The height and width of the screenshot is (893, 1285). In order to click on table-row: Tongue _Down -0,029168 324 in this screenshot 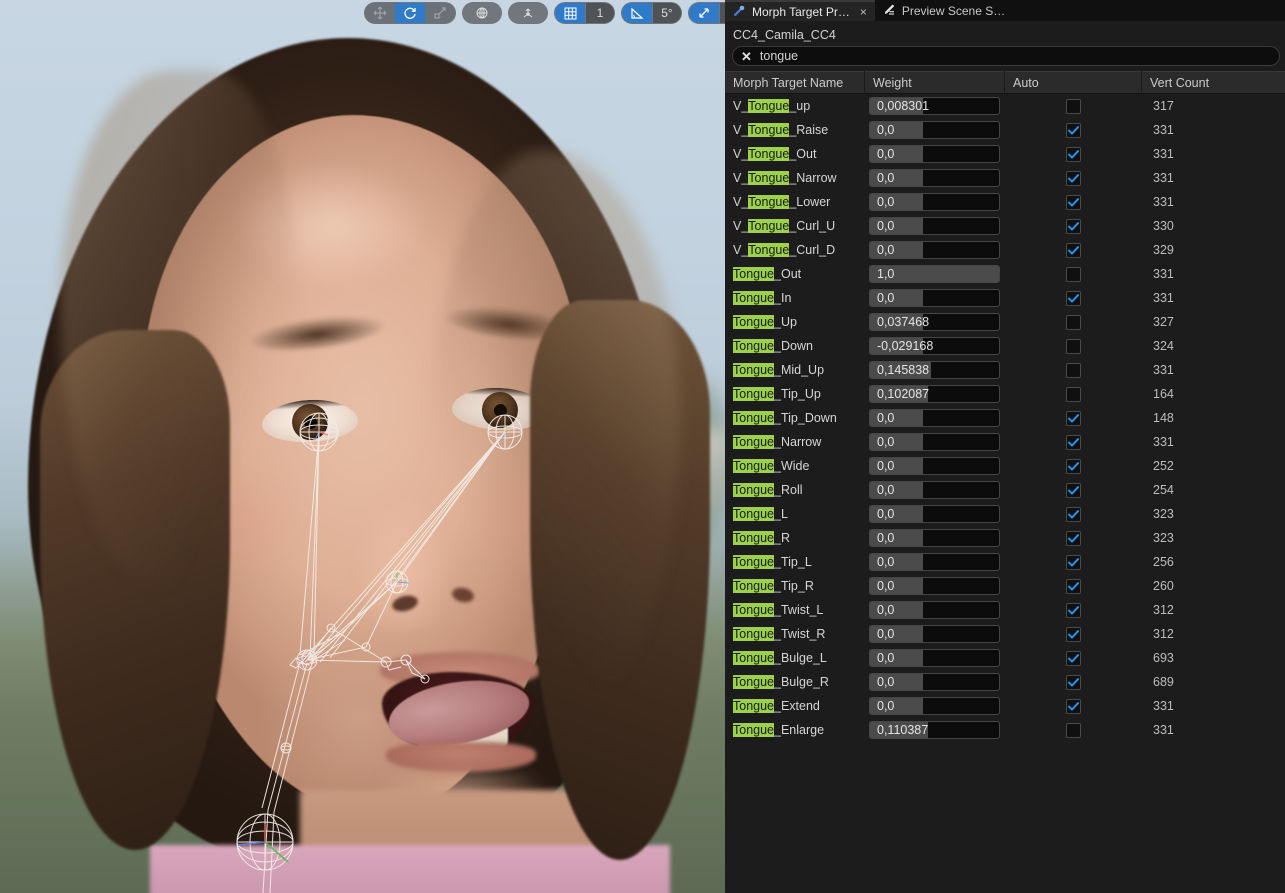, I will do `click(1005, 346)`.